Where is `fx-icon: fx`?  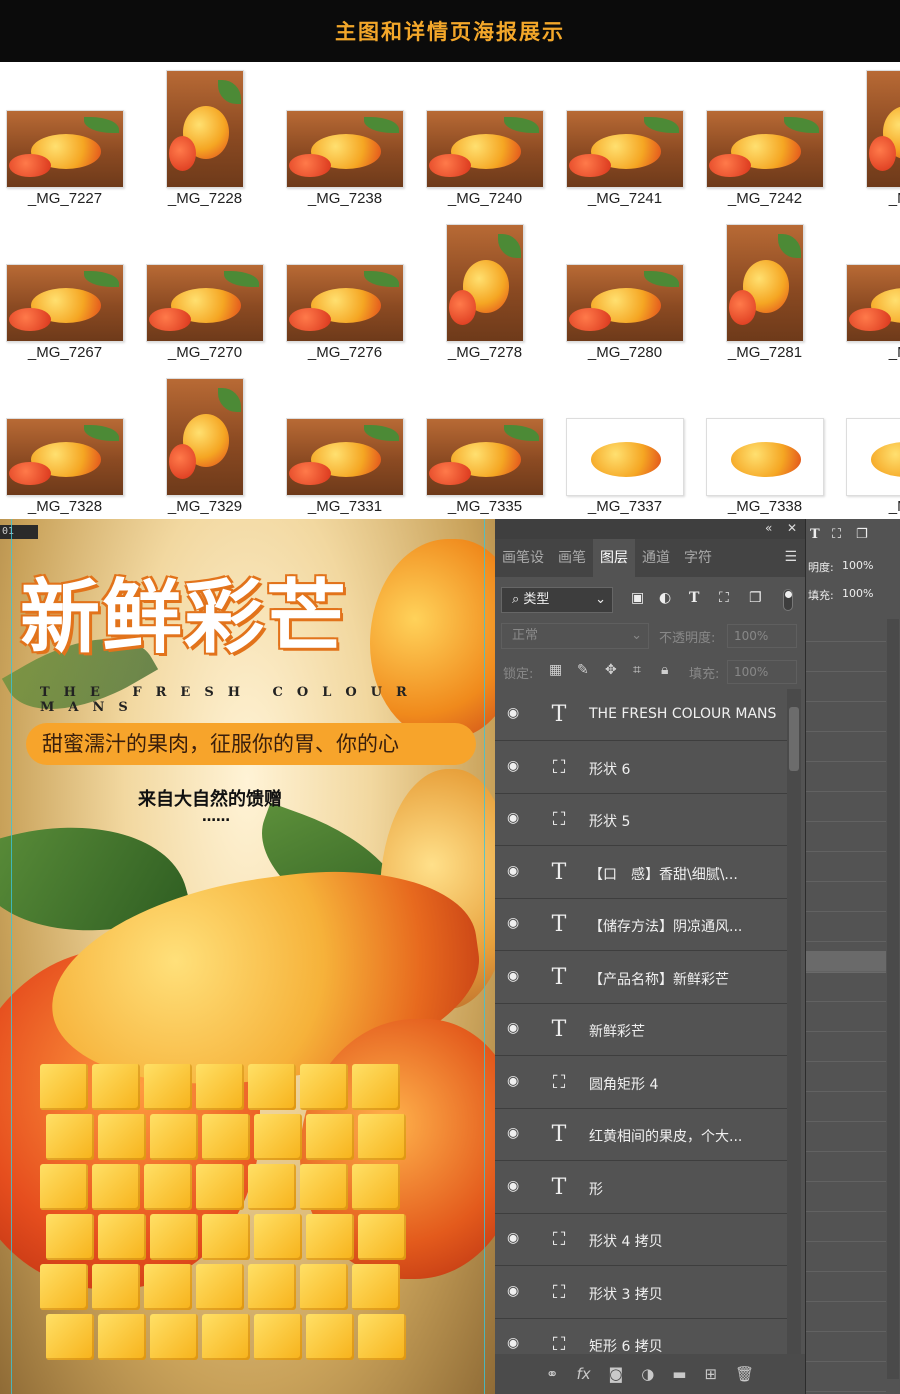 fx-icon: fx is located at coordinates (583, 1374).